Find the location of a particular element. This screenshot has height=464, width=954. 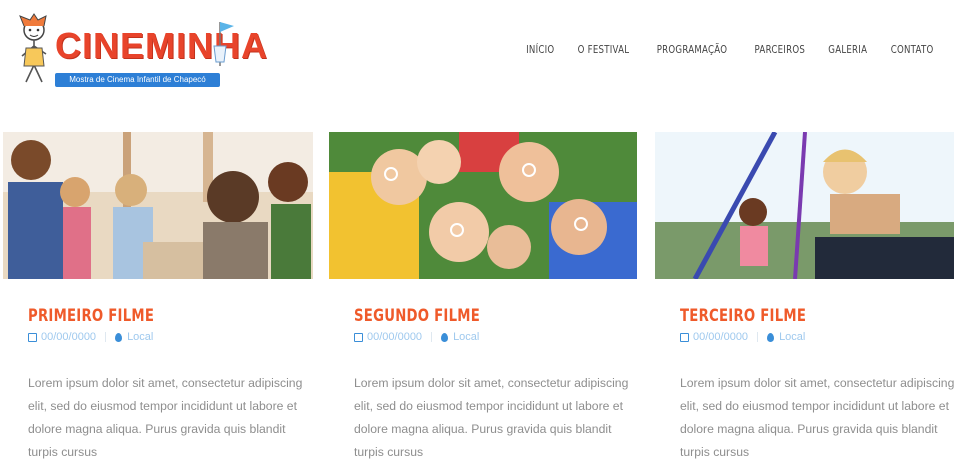

nav-item-festival: O FESTIVAL is located at coordinates (603, 50).